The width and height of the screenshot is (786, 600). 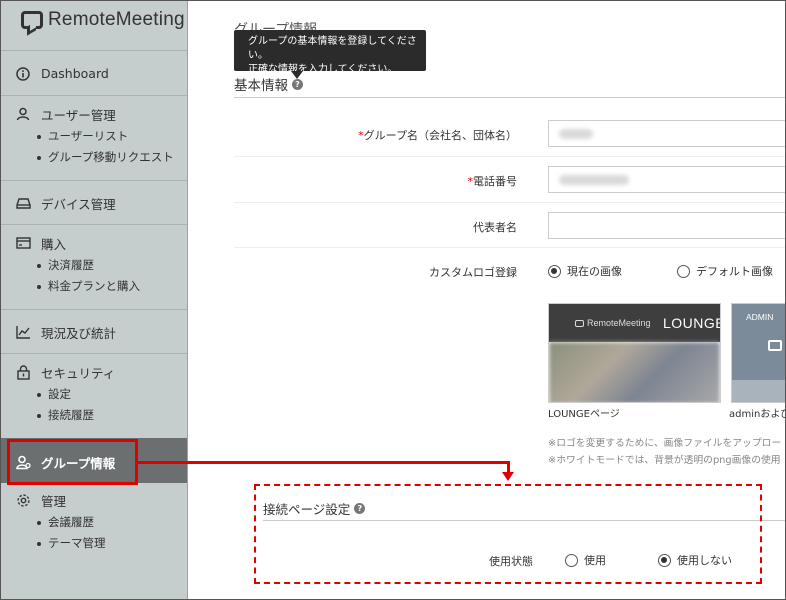 I want to click on highlight-box-group-info, so click(x=72, y=462).